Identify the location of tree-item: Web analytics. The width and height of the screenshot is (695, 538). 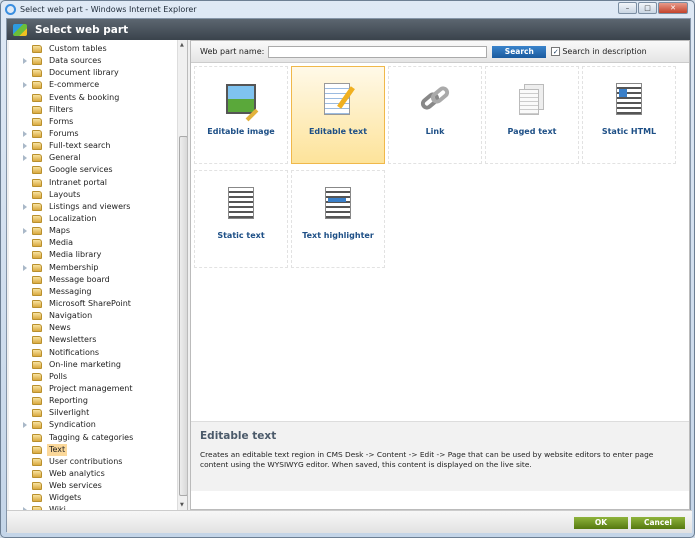
(93, 474).